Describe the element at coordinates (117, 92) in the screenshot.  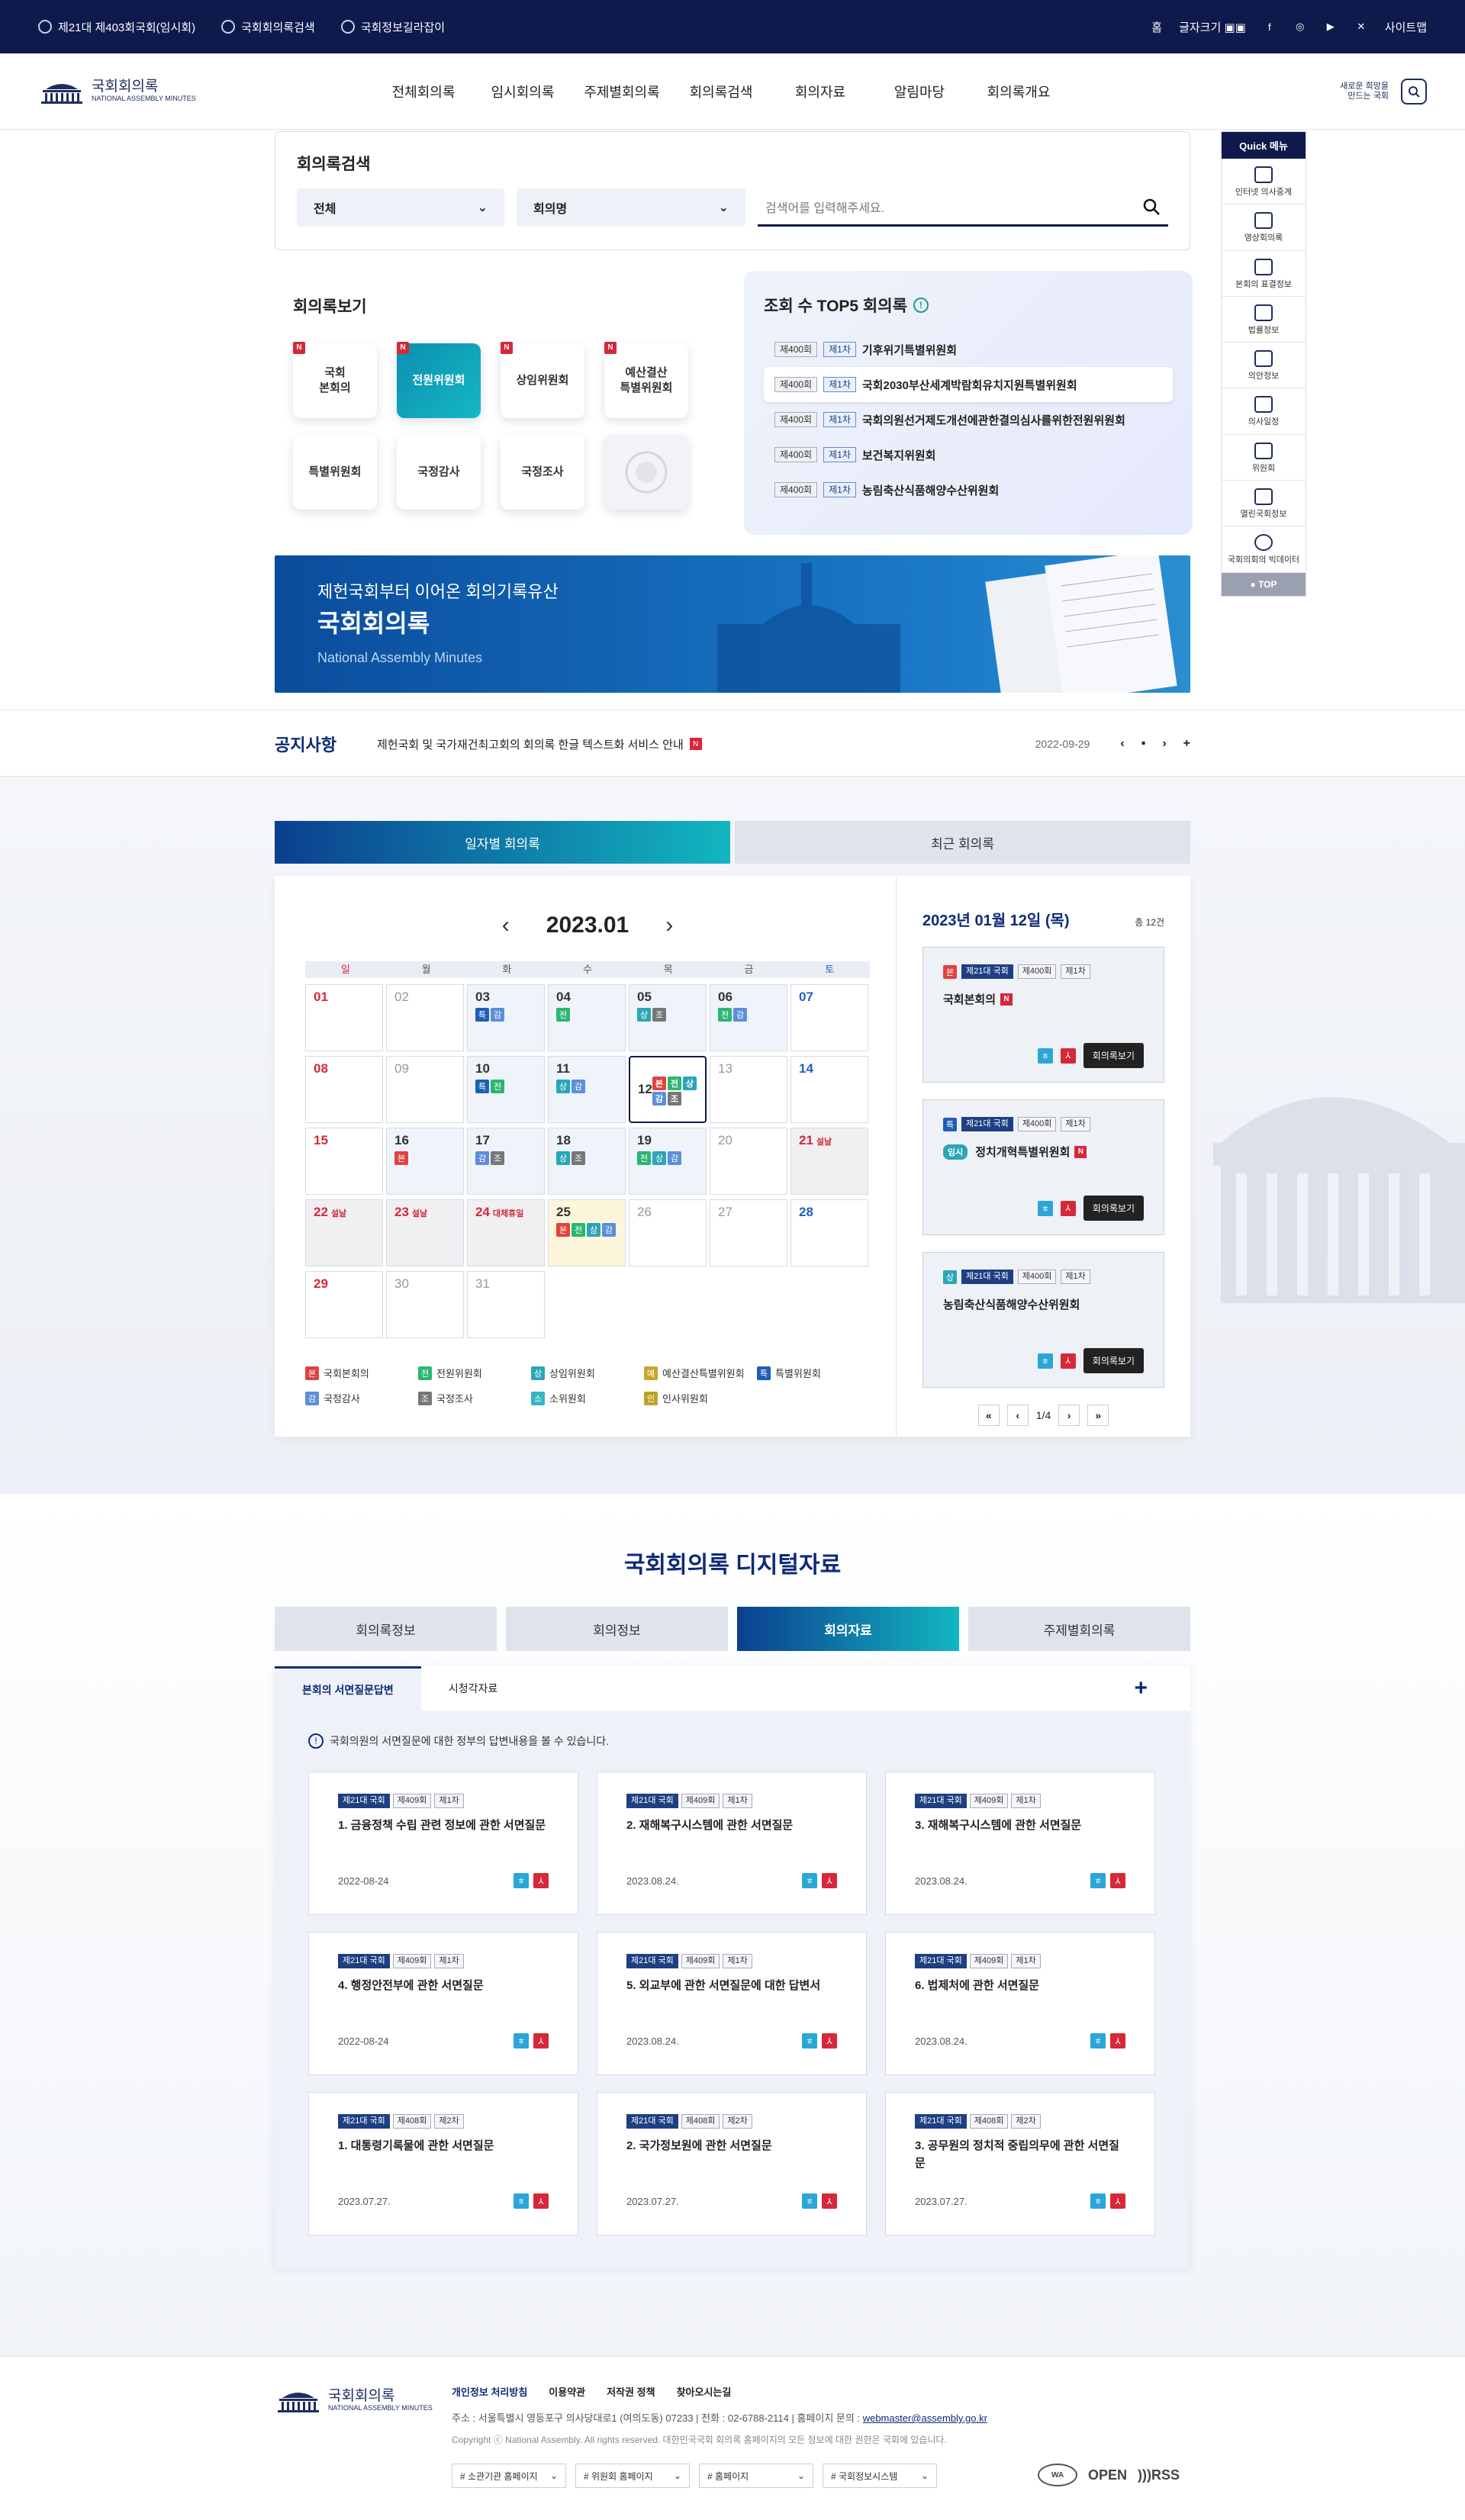
I see `site-logo: 국회회의록 NATIONAL ASSEMBLY MINUTES` at that location.